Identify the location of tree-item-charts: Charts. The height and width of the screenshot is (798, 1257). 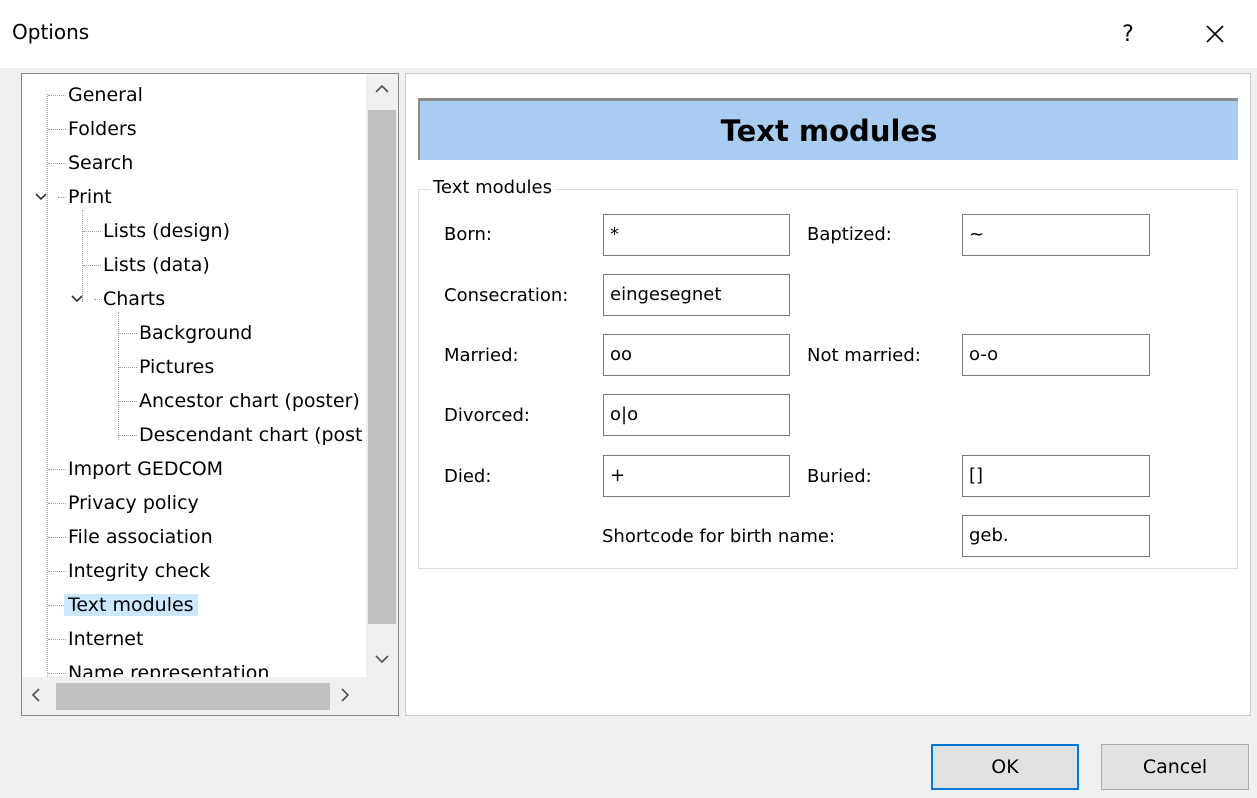
(134, 299).